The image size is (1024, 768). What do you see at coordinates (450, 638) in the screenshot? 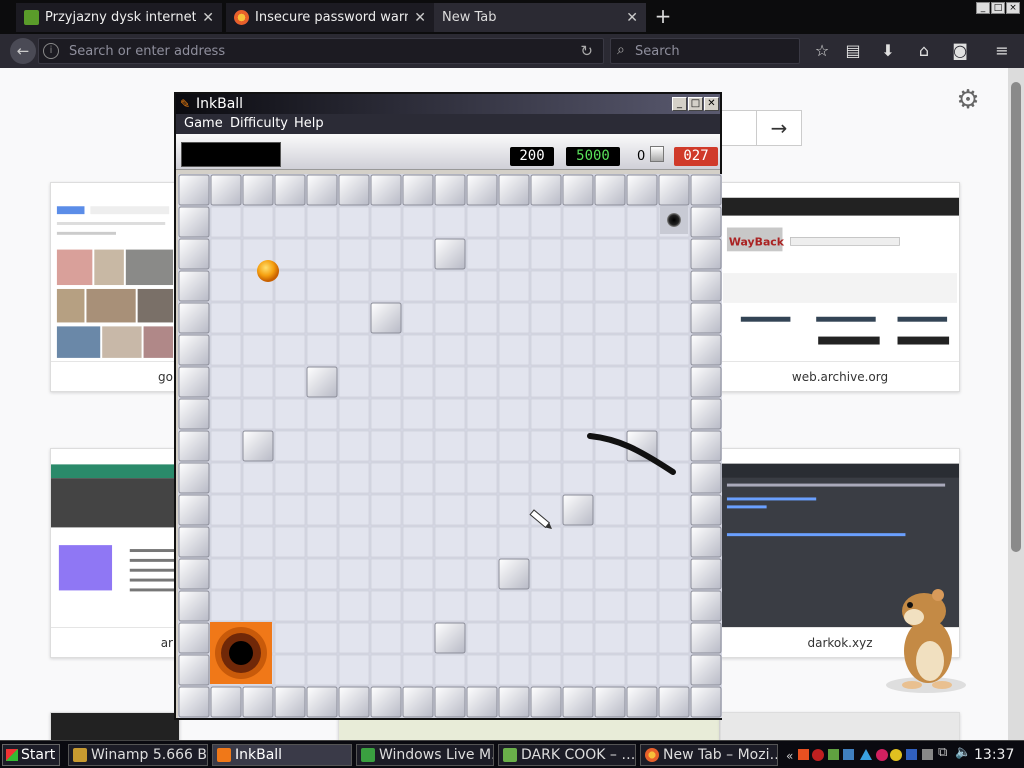
I see `block-tile` at bounding box center [450, 638].